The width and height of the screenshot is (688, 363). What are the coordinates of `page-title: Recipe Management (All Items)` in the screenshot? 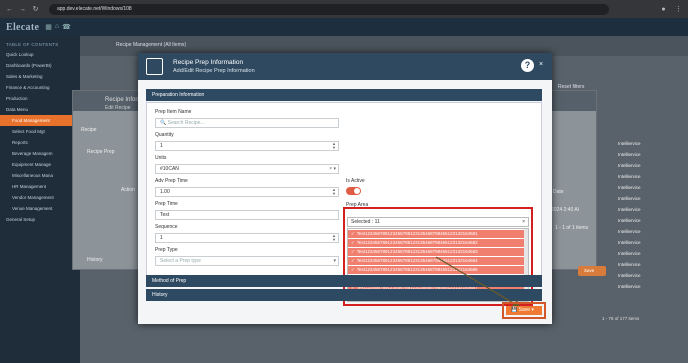 It's located at (151, 45).